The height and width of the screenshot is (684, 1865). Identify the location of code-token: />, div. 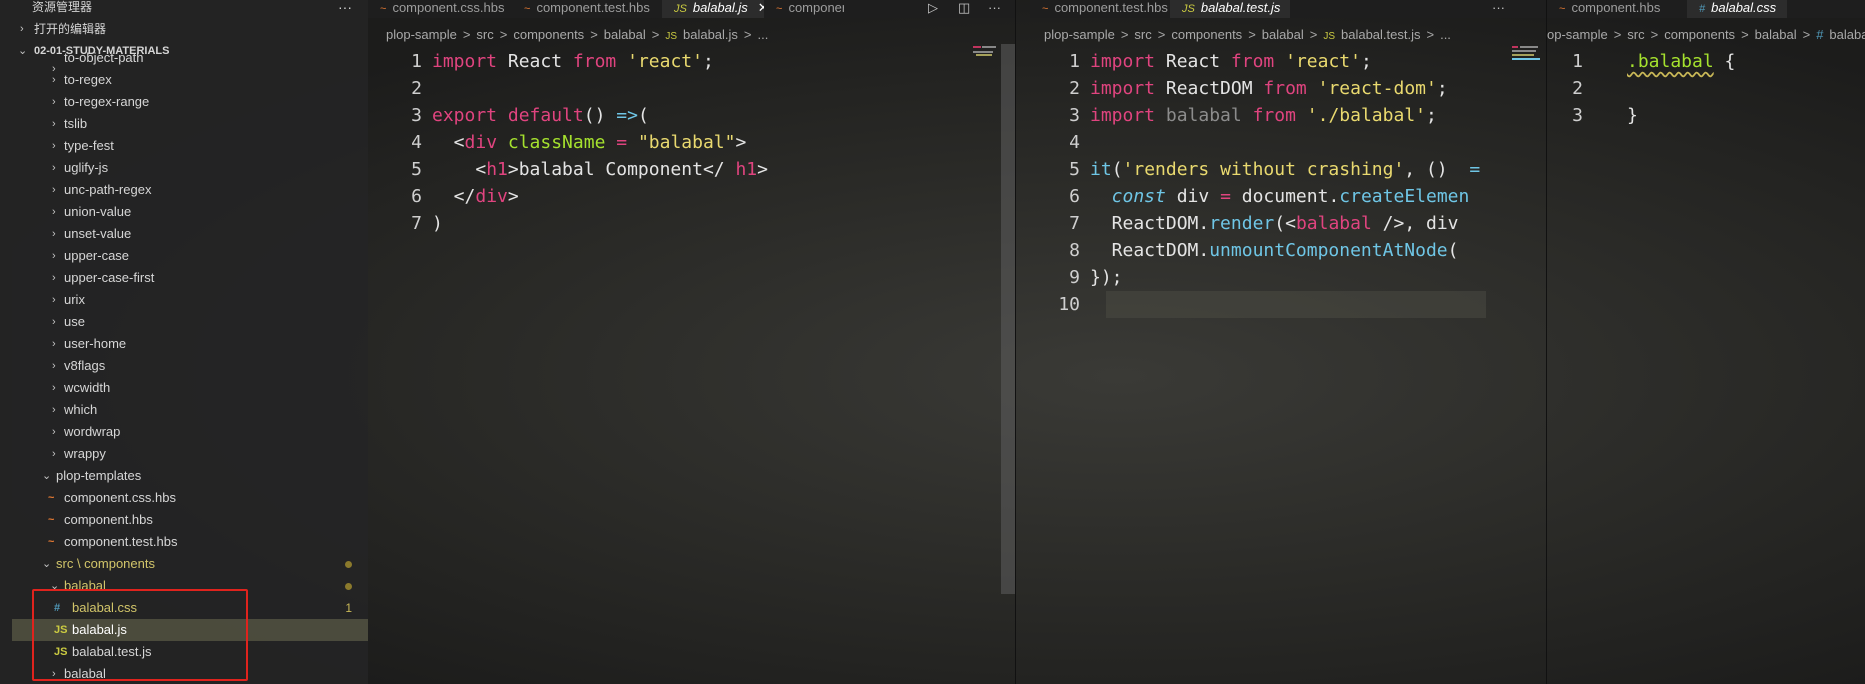
(1420, 223).